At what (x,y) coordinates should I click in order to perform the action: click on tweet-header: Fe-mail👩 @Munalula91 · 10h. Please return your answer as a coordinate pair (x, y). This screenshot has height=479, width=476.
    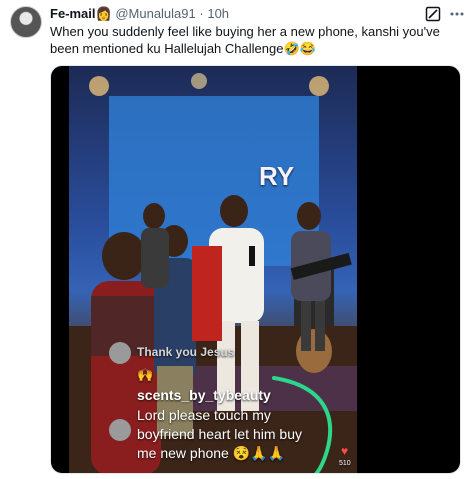
    Looking at the image, I should click on (139, 14).